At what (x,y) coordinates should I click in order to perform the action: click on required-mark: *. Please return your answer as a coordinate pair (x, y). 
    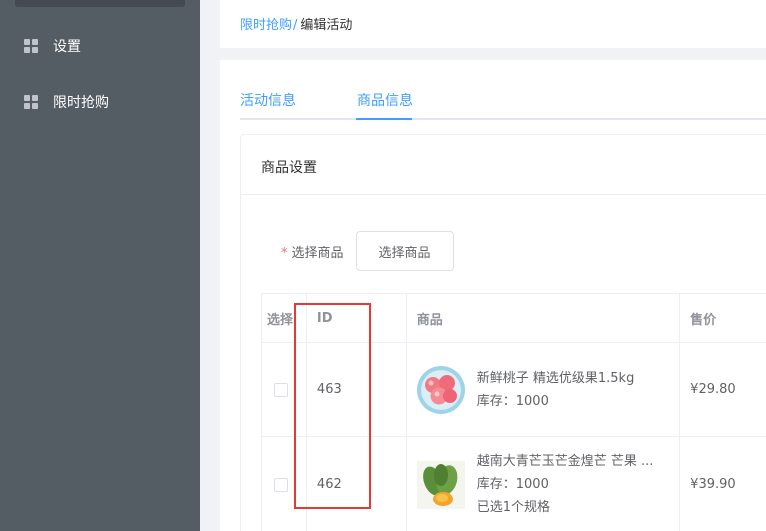
    Looking at the image, I should click on (284, 253).